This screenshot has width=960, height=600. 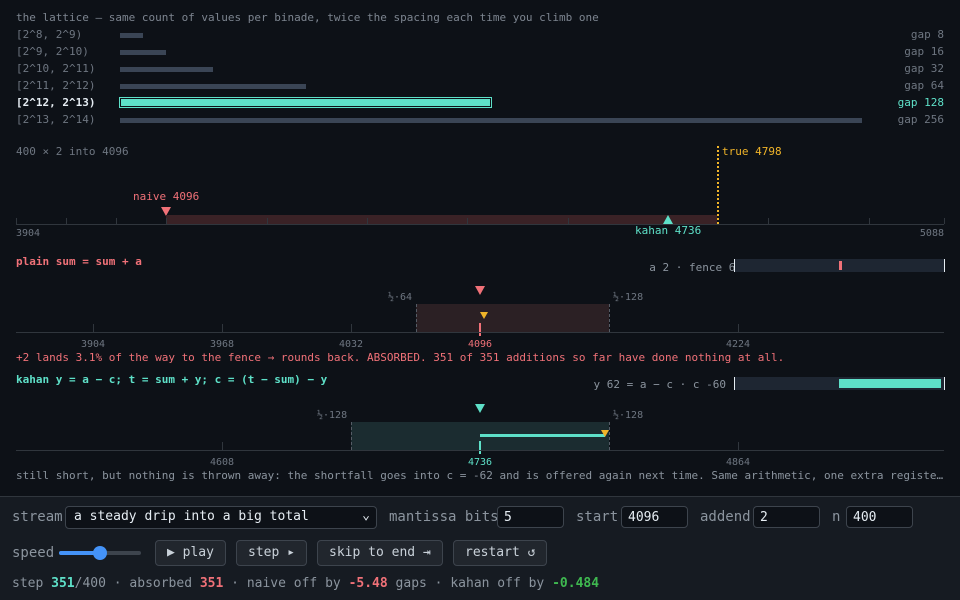 What do you see at coordinates (654, 517) in the screenshot?
I see `start-input` at bounding box center [654, 517].